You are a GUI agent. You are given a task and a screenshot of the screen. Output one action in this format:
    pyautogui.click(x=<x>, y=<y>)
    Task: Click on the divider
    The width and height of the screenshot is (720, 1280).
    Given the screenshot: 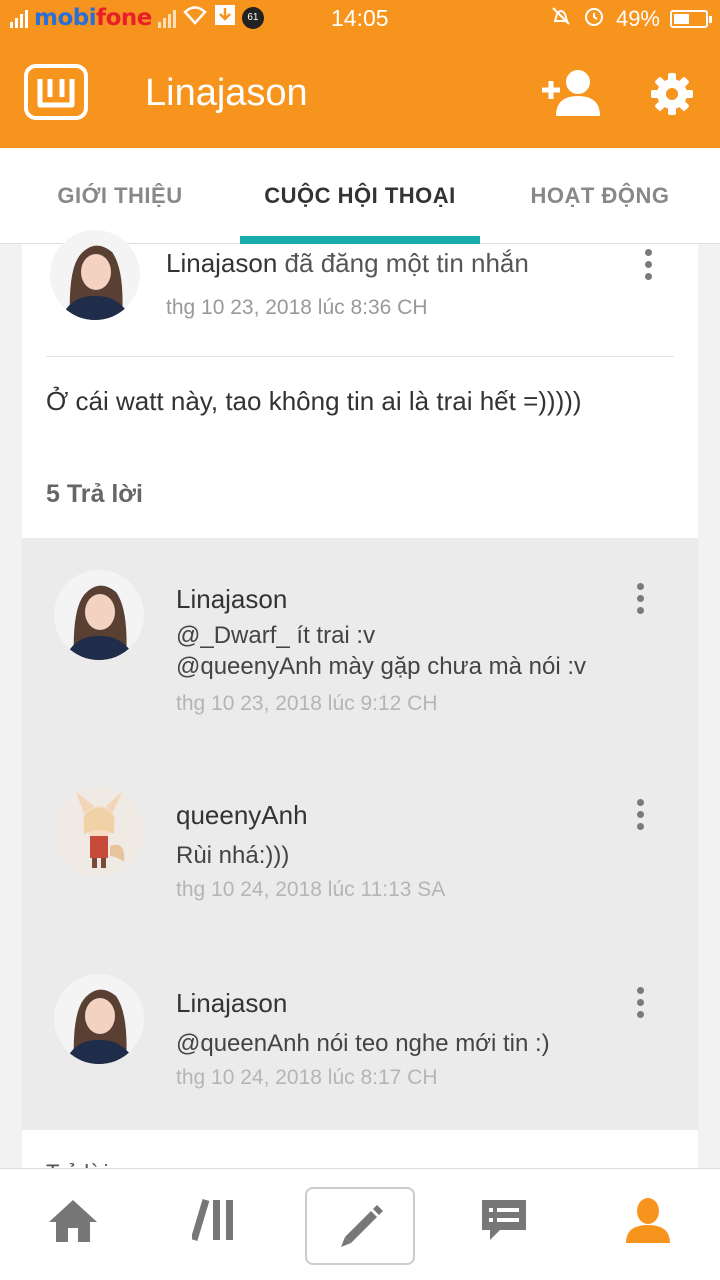 What is the action you would take?
    pyautogui.click(x=360, y=356)
    